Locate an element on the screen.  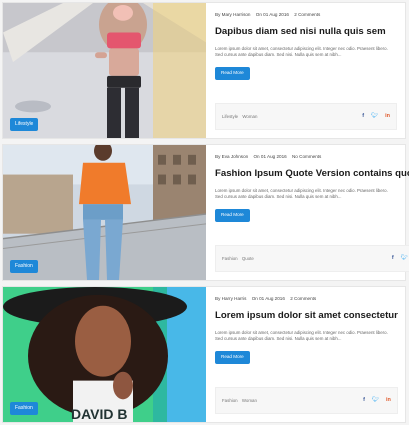
post-title: Lorem ipsum dolor sit amet consectetur is located at coordinates (306, 316).